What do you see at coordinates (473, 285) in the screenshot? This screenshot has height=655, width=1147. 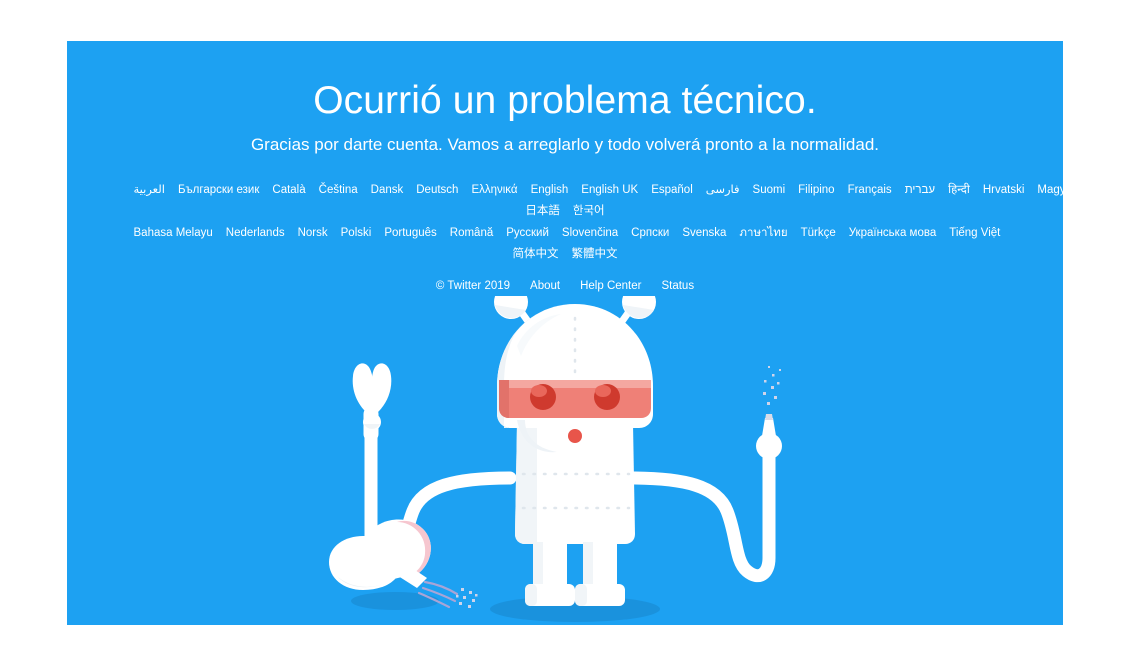 I see `copyright-text: © Twitter 2019` at bounding box center [473, 285].